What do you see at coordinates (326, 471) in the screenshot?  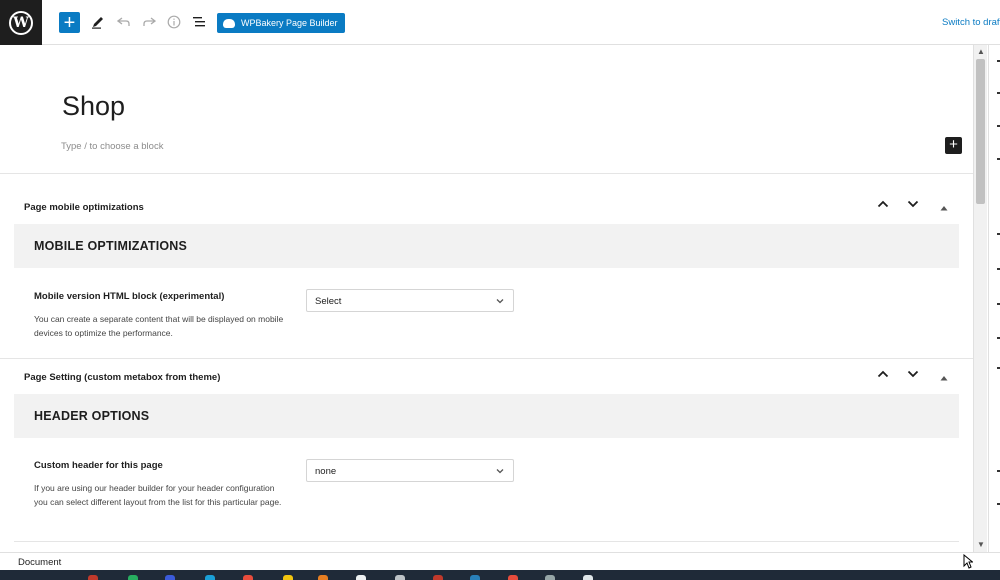 I see `select-value: none` at bounding box center [326, 471].